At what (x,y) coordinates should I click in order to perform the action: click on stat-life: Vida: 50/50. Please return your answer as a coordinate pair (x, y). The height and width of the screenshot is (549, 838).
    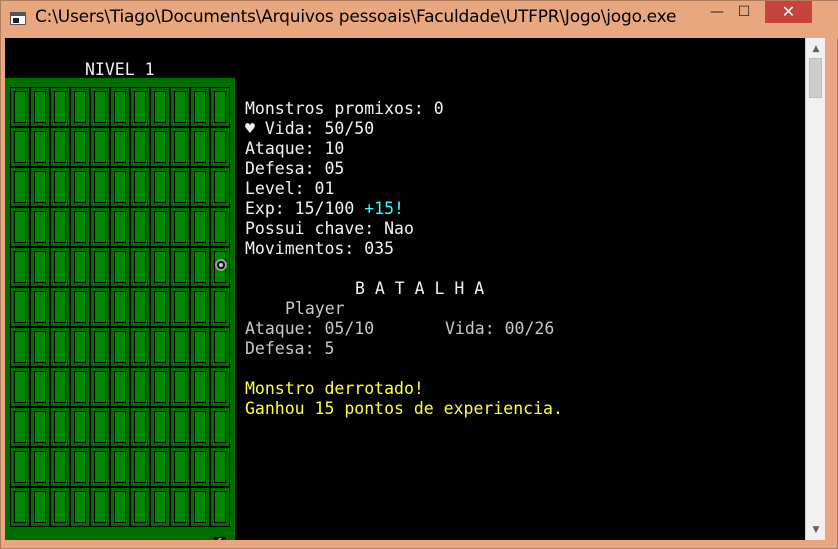
    Looking at the image, I should click on (314, 128).